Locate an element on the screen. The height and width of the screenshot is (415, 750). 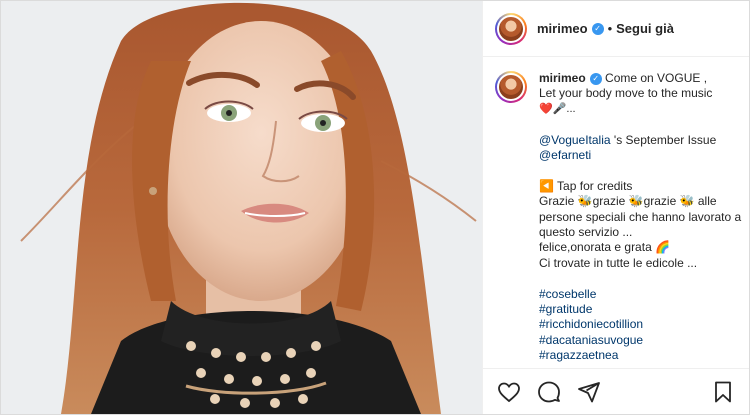
comment-icon is located at coordinates (549, 392).